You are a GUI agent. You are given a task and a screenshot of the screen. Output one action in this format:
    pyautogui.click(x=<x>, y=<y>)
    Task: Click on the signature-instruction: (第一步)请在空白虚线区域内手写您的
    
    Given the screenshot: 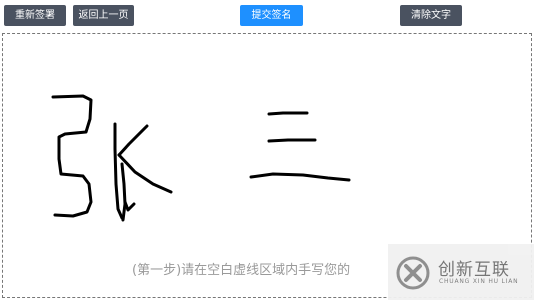 What is the action you would take?
    pyautogui.click(x=241, y=270)
    